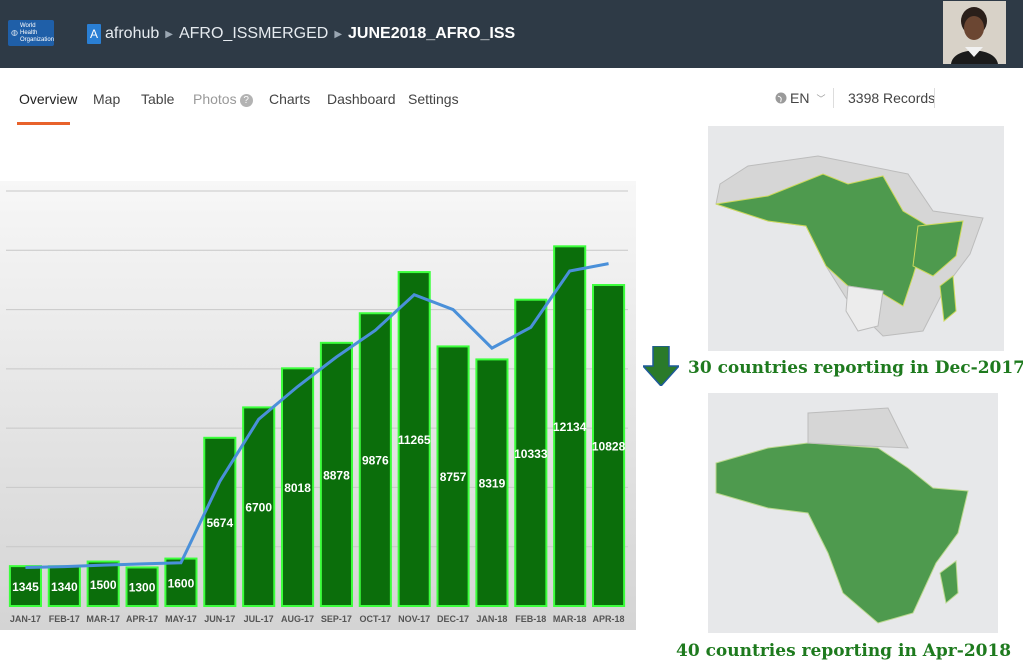  What do you see at coordinates (64, 587) in the screenshot?
I see `data-label: 1340` at bounding box center [64, 587].